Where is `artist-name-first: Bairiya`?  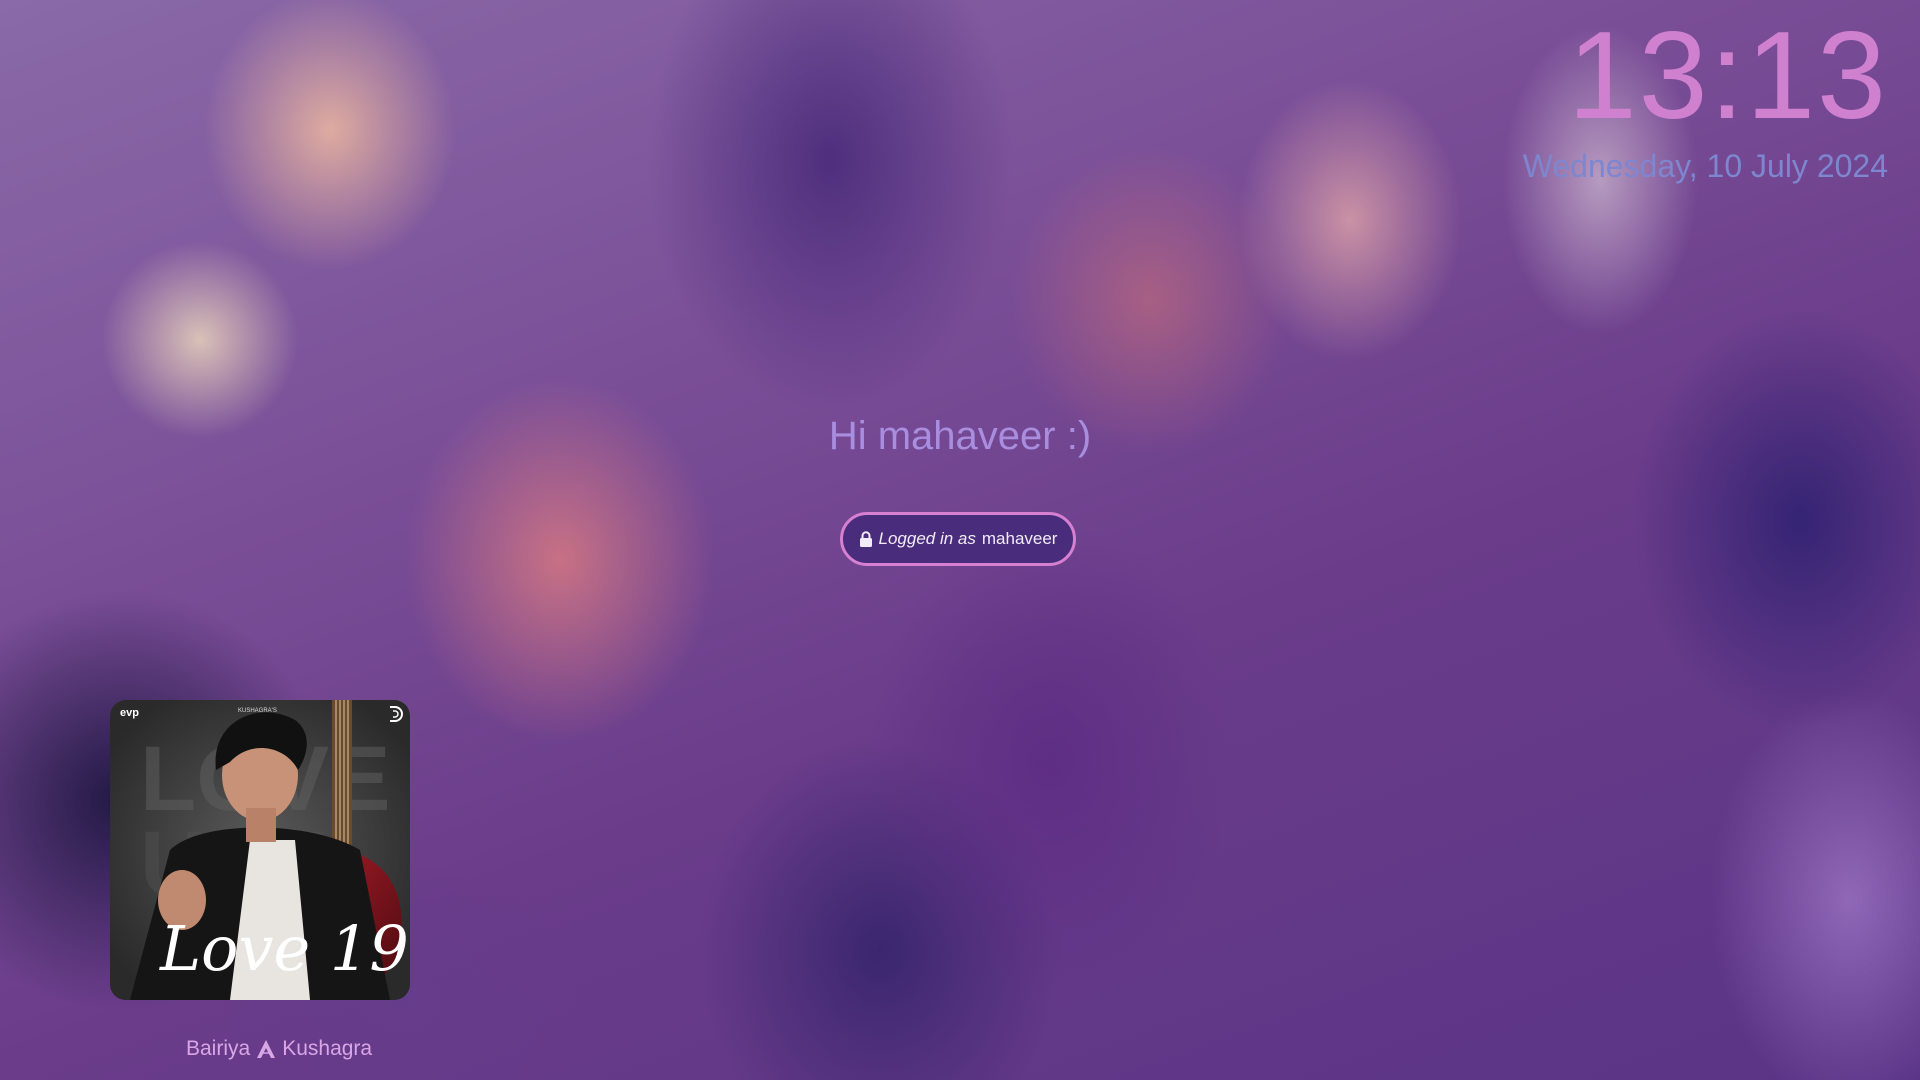 artist-name-first: Bairiya is located at coordinates (218, 1048).